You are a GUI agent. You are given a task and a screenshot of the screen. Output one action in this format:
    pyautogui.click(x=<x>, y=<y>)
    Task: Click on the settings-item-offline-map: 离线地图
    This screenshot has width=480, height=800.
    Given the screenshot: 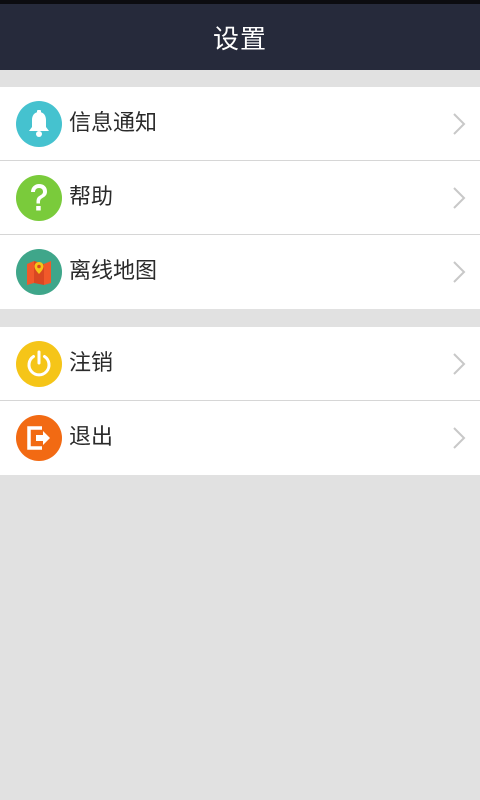 What is the action you would take?
    pyautogui.click(x=240, y=272)
    